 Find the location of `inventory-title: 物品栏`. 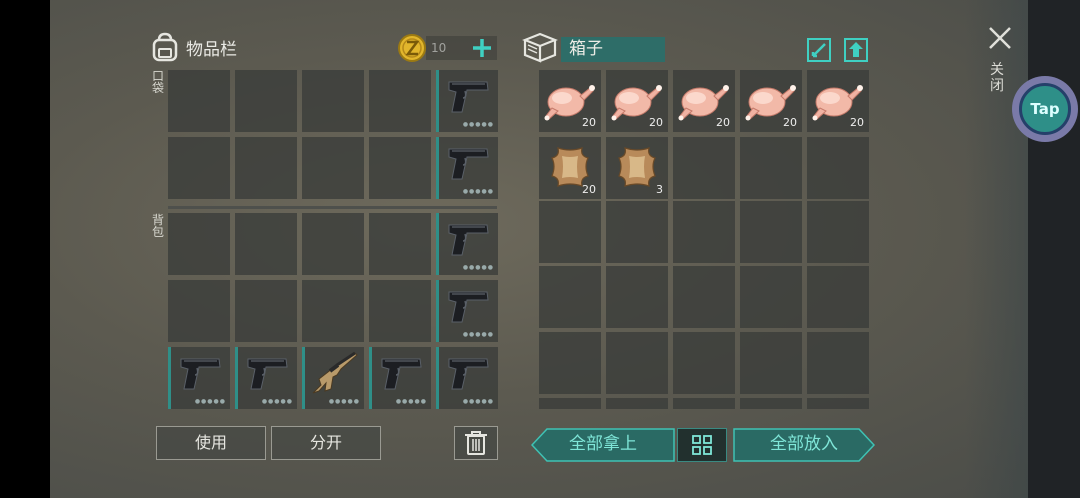

inventory-title: 物品栏 is located at coordinates (211, 50).